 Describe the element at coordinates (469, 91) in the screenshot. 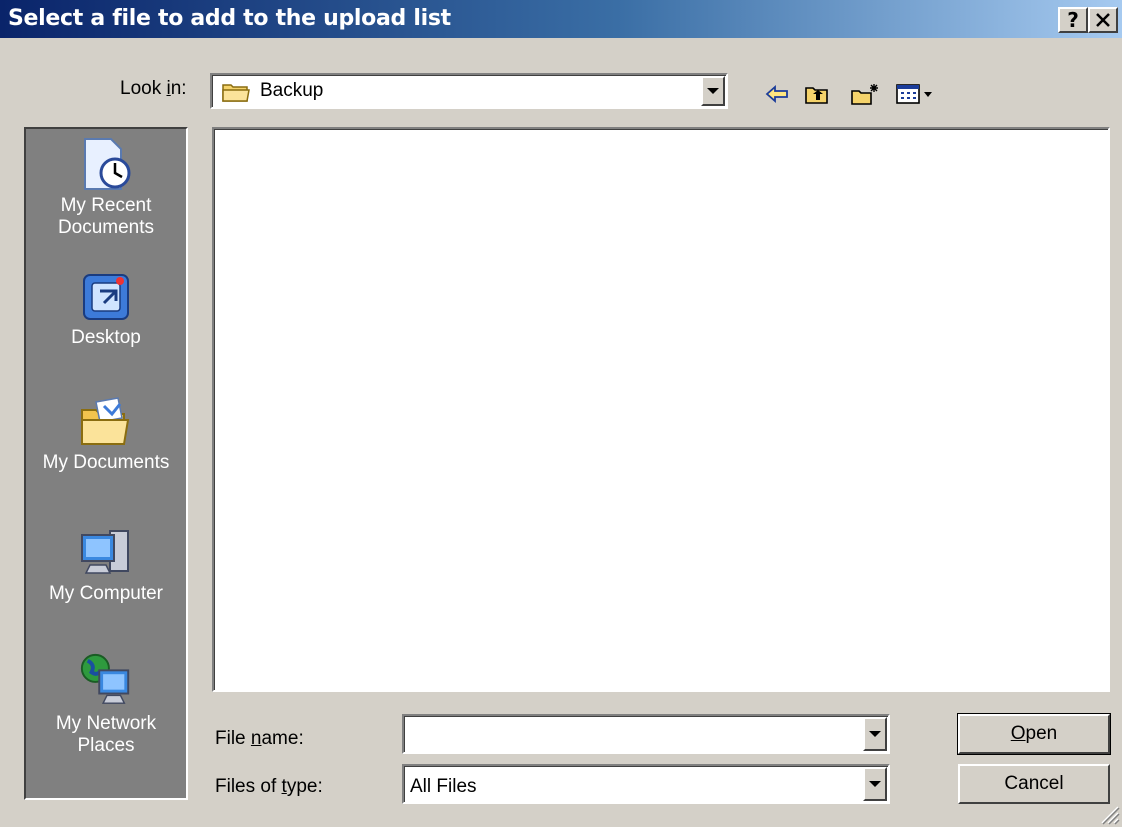

I see `look-in-combo: Backup` at that location.